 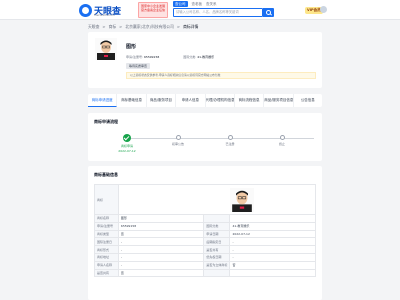 What do you see at coordinates (272, 226) in the screenshot?
I see `table-value: 41-教育娱乐` at bounding box center [272, 226].